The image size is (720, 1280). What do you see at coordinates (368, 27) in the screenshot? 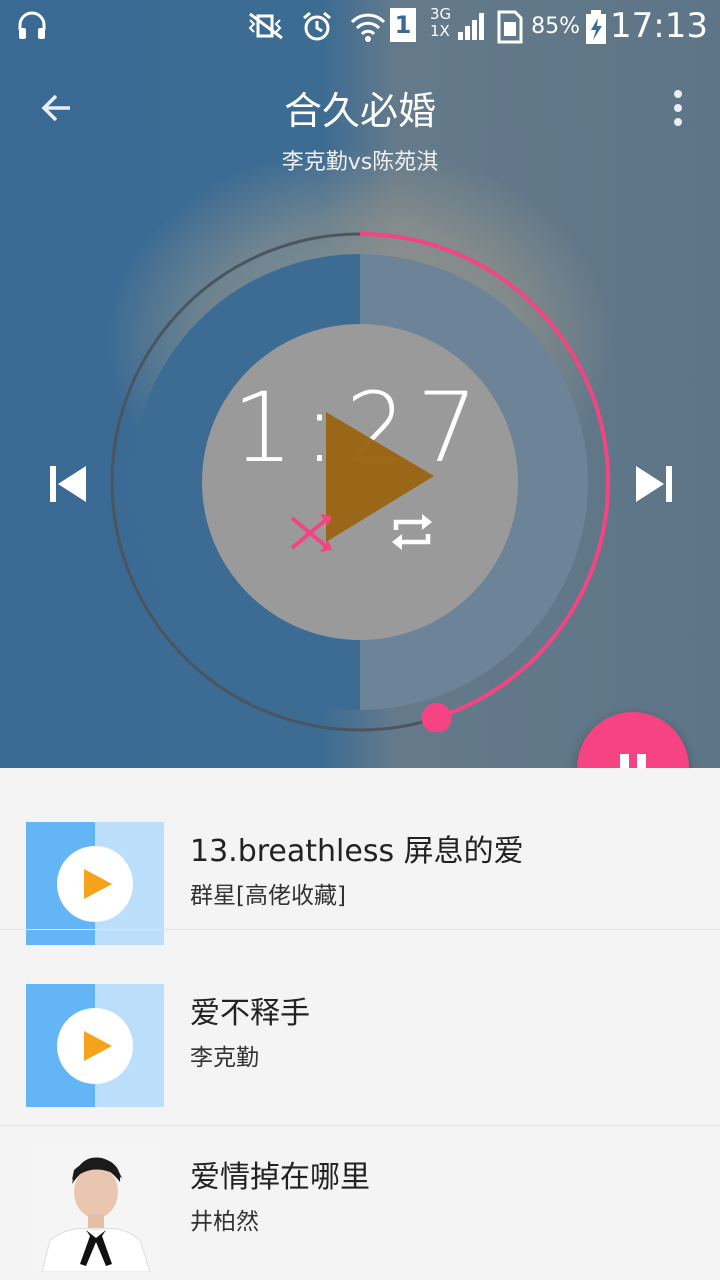
I see `wifi-icon` at bounding box center [368, 27].